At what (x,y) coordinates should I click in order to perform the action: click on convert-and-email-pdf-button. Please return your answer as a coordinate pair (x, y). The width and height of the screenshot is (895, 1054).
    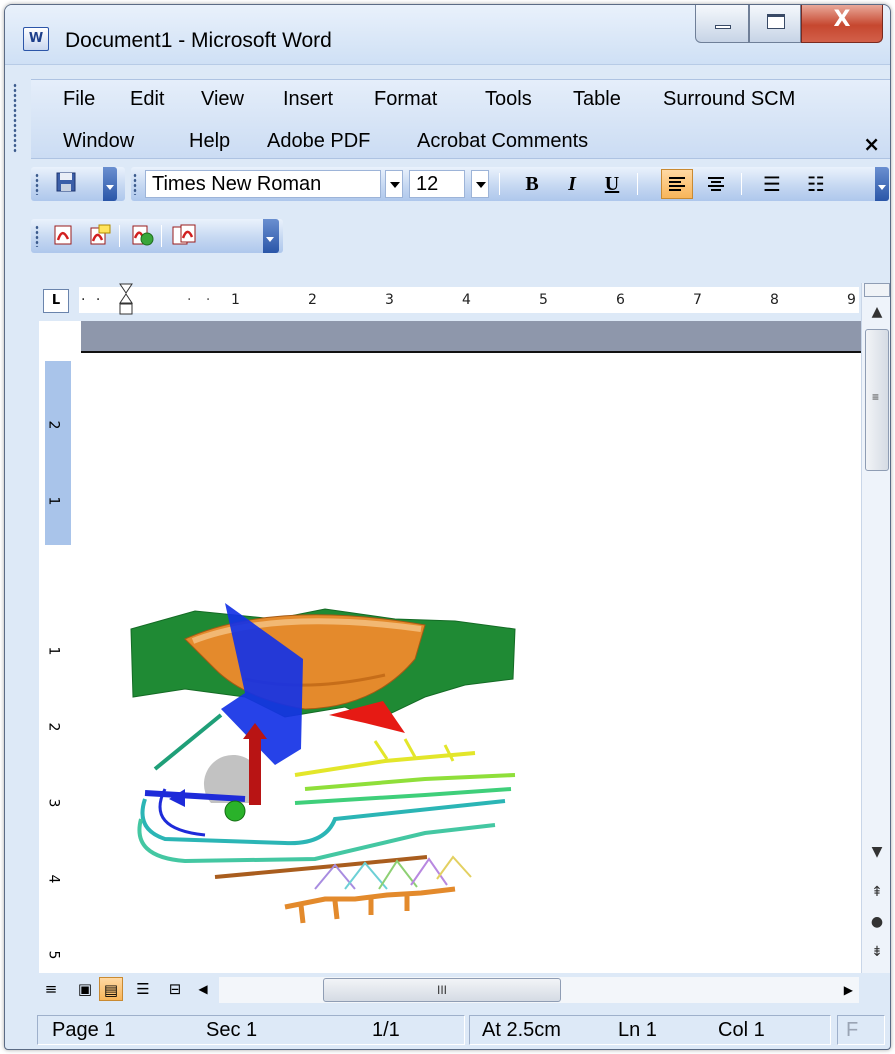
    Looking at the image, I should click on (142, 236).